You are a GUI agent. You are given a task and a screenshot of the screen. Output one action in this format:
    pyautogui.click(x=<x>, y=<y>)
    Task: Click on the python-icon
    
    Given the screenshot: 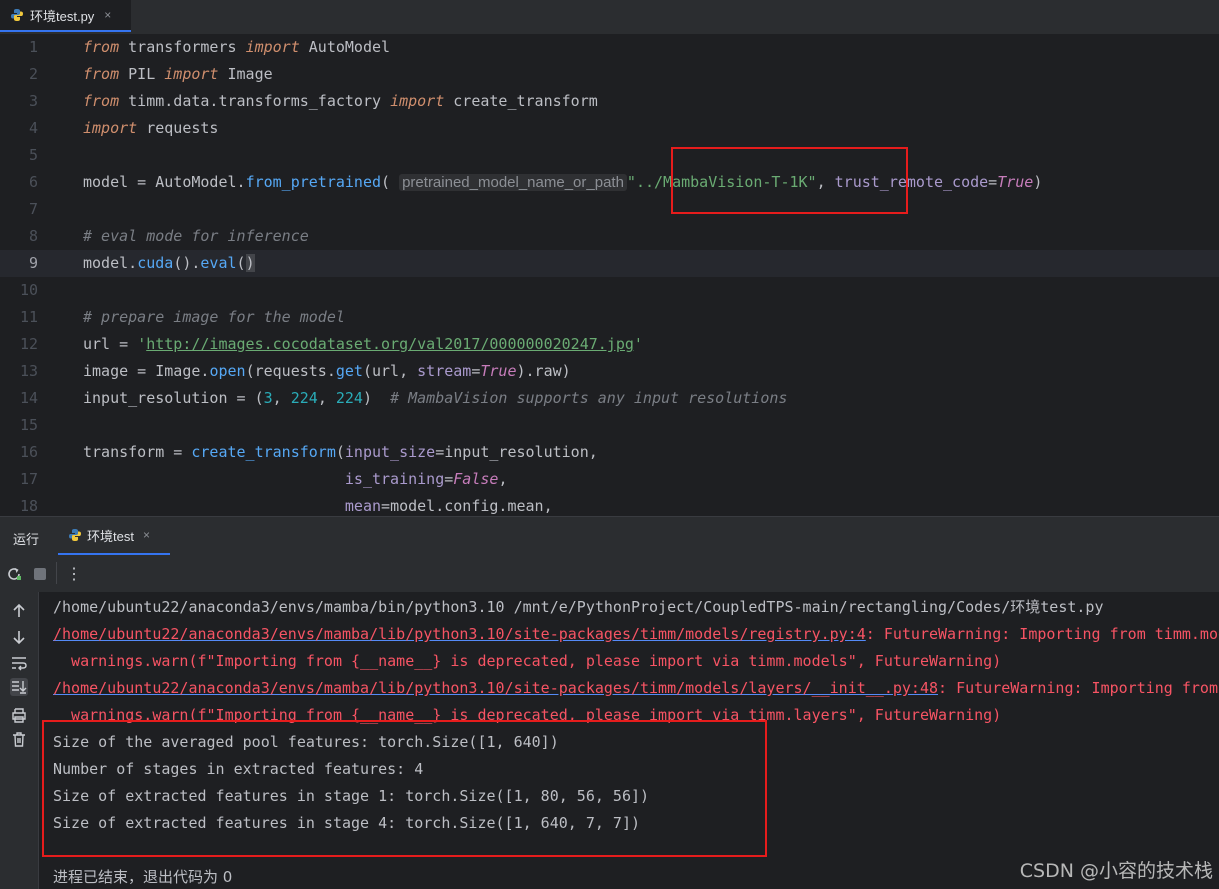 What is the action you would take?
    pyautogui.click(x=17, y=15)
    